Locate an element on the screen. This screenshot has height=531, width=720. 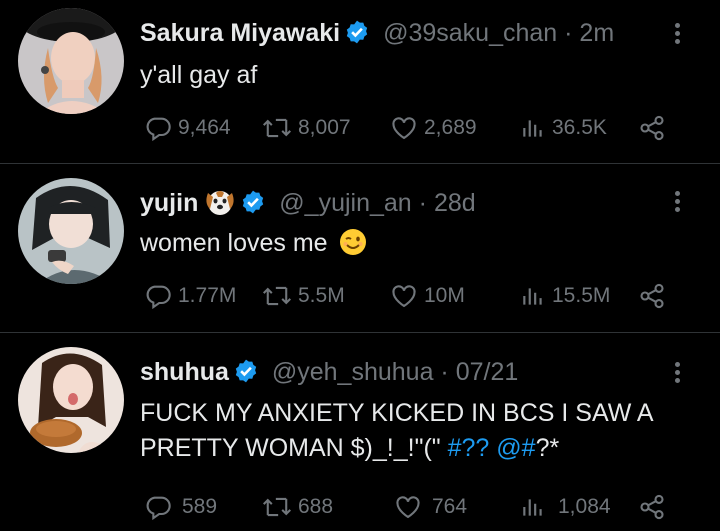
view-count: 15.5M is located at coordinates (581, 295).